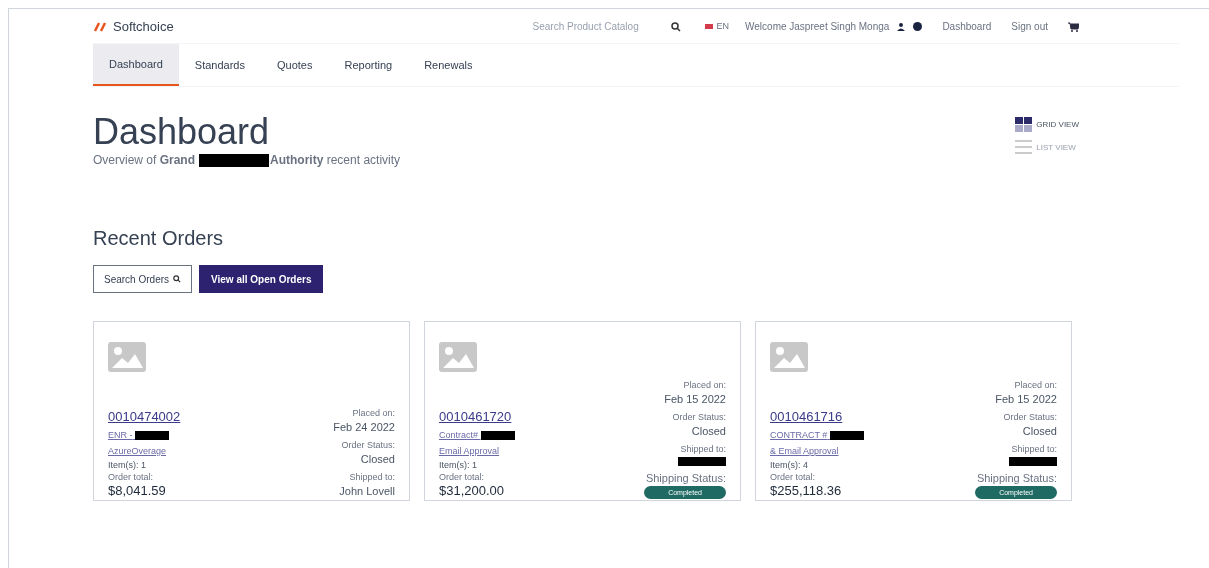  What do you see at coordinates (708, 26) in the screenshot?
I see `flag-icon` at bounding box center [708, 26].